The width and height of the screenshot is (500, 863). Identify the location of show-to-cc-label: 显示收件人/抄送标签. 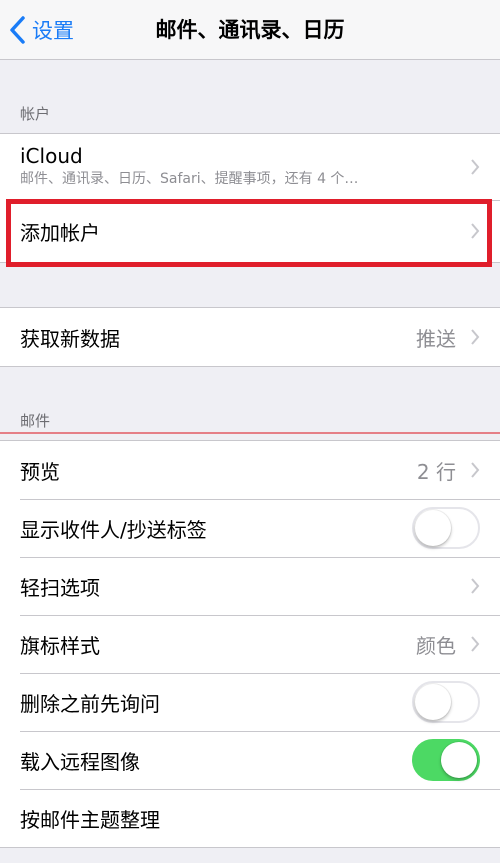
(113, 529).